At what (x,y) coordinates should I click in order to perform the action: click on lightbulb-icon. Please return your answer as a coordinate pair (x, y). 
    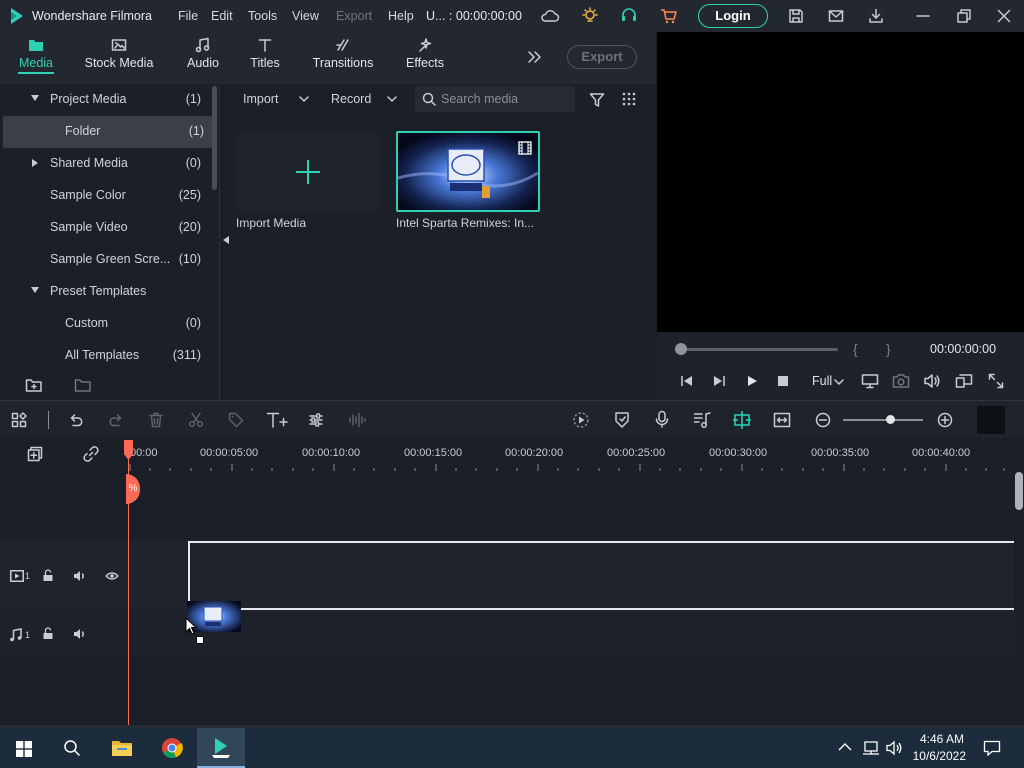
    Looking at the image, I should click on (590, 16).